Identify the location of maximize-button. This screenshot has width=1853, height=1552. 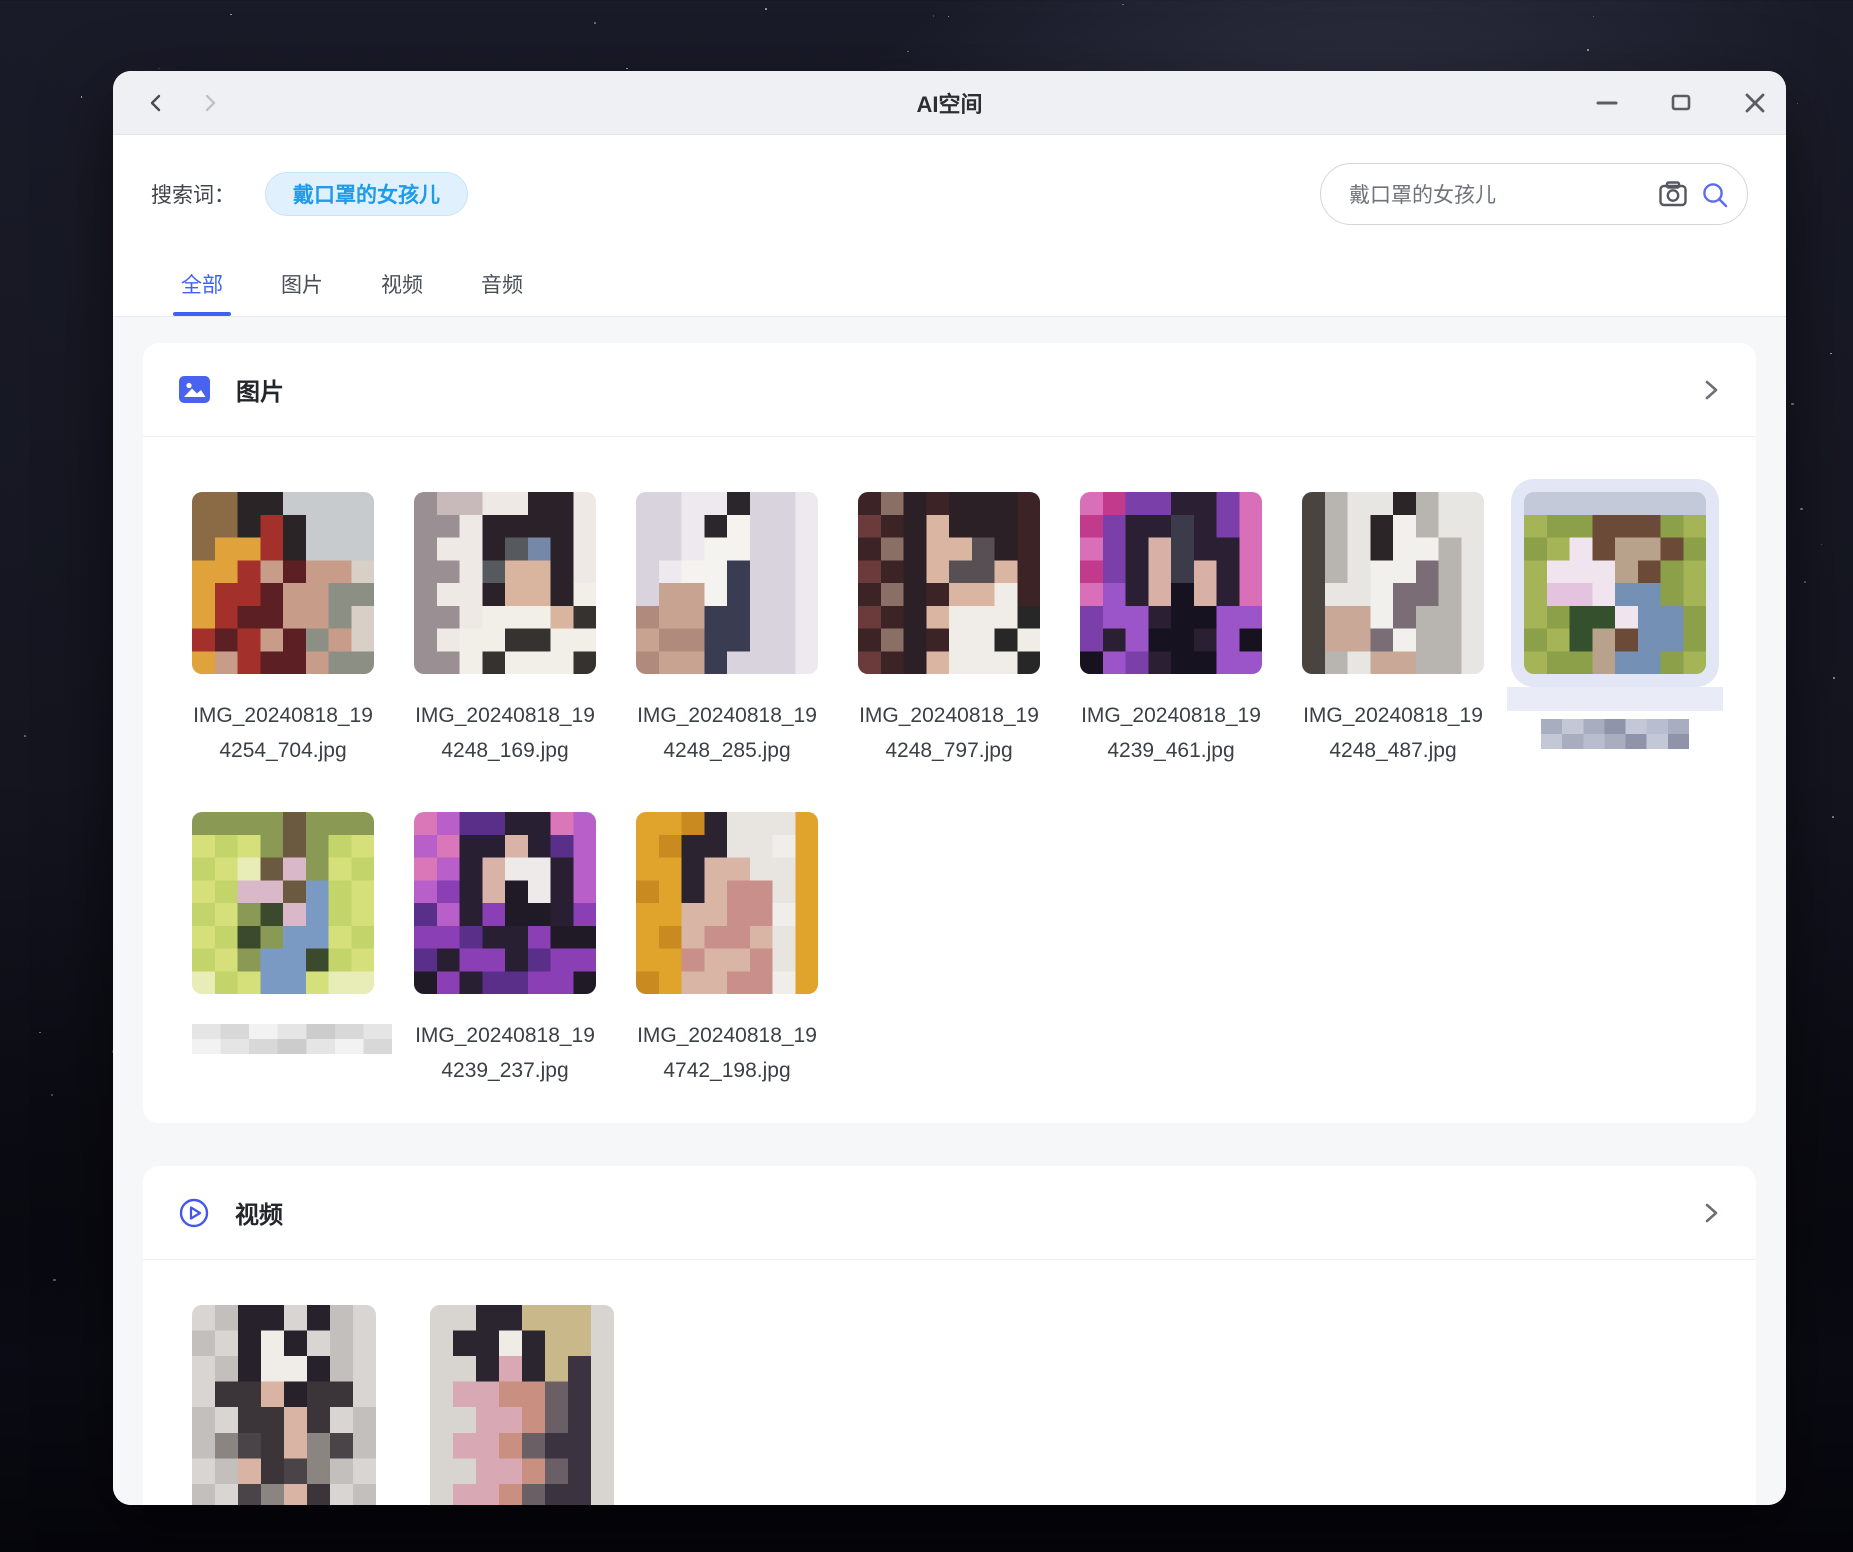
(1681, 103).